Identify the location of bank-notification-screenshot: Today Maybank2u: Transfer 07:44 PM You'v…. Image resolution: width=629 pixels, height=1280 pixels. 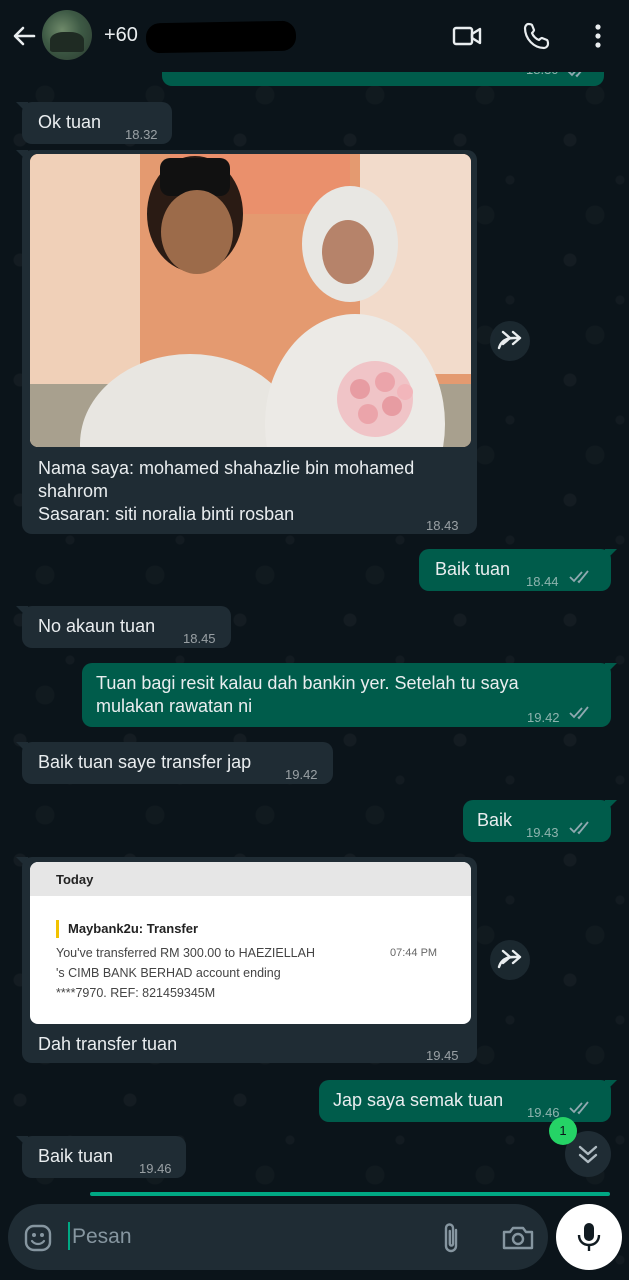
(250, 943).